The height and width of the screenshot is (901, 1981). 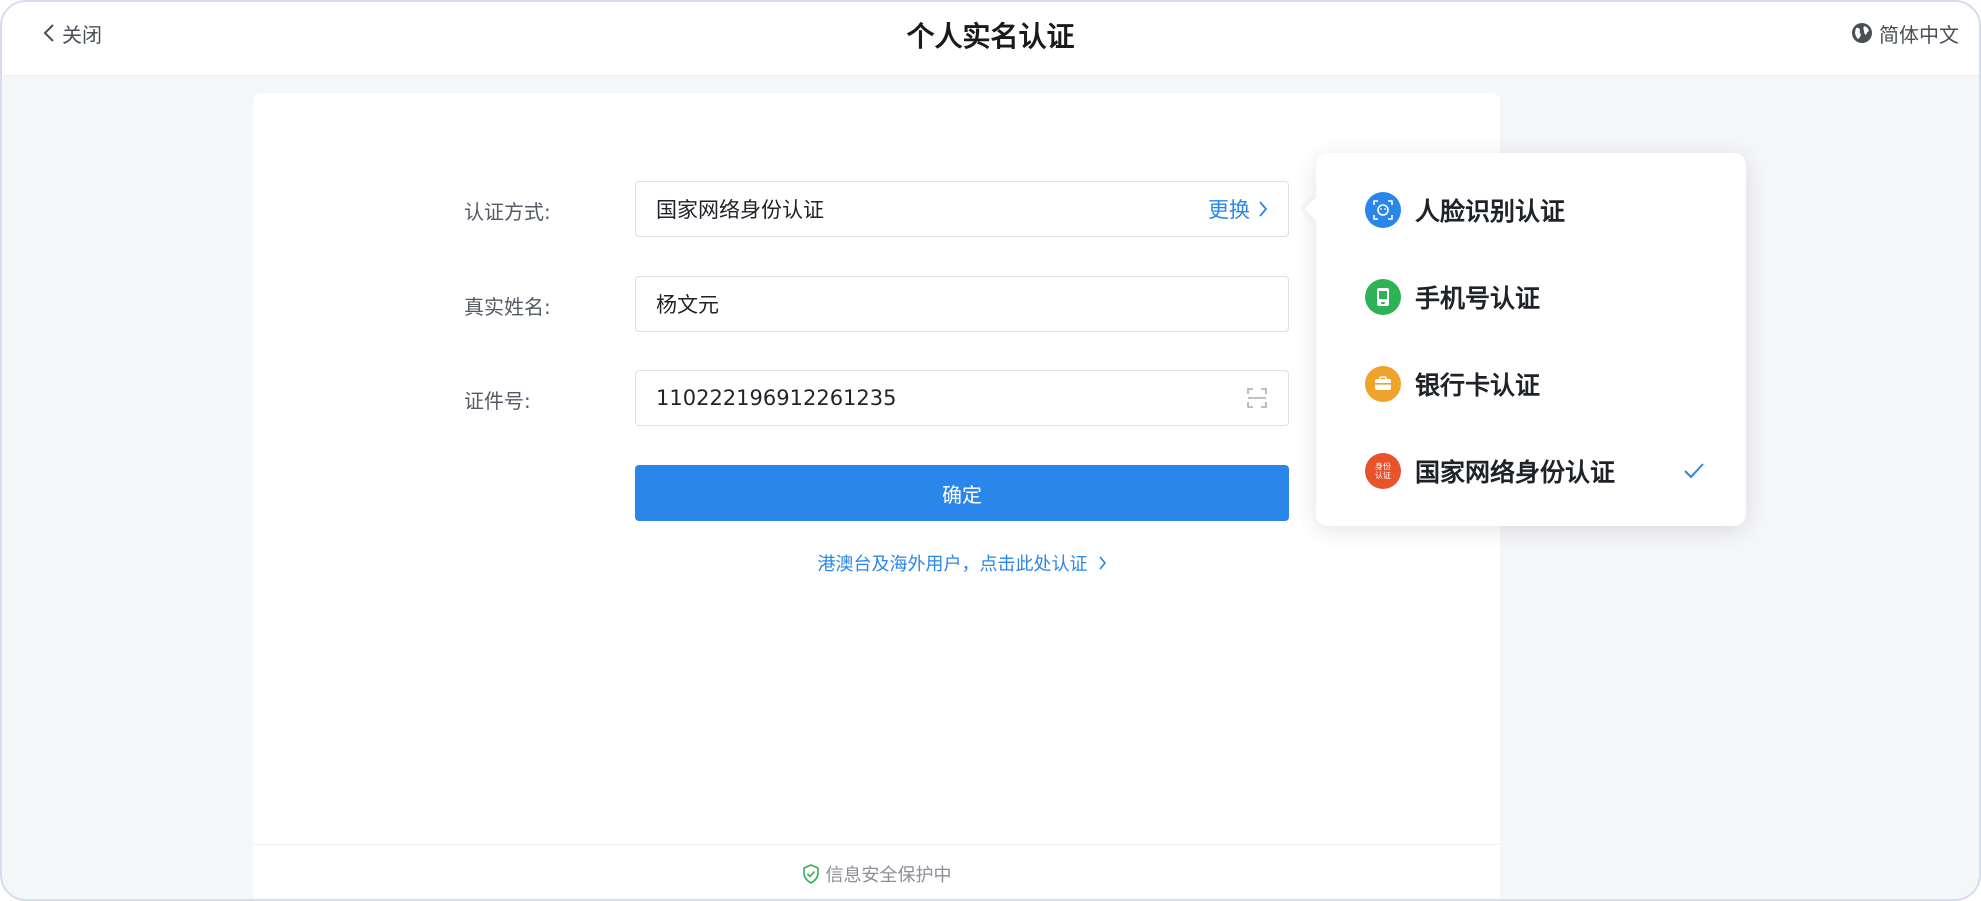 What do you see at coordinates (962, 209) in the screenshot?
I see `method-select: 国家网络身份认证 更换` at bounding box center [962, 209].